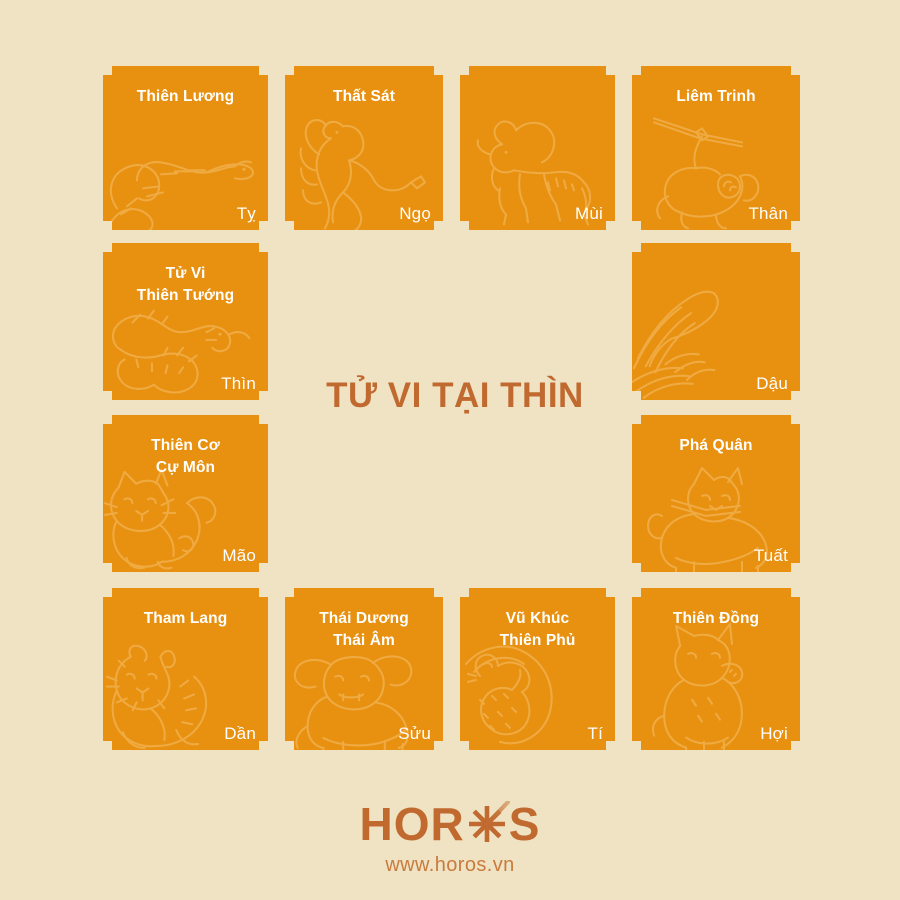  What do you see at coordinates (364, 669) in the screenshot?
I see `zodiac-card-suu: Thái Dương Thái Âm Sửu` at bounding box center [364, 669].